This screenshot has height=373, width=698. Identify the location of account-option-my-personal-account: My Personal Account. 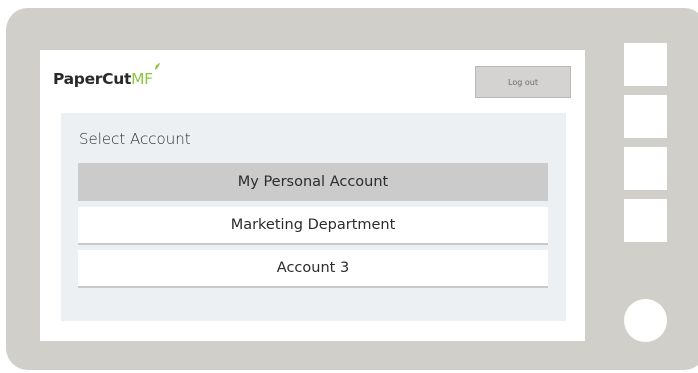
(313, 182).